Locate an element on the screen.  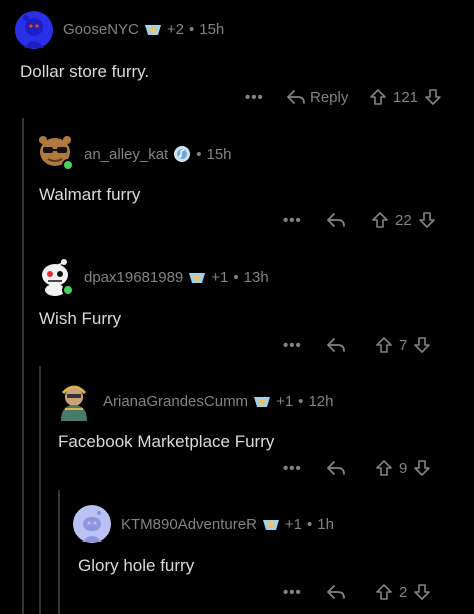
vote-count: 121 is located at coordinates (406, 97).